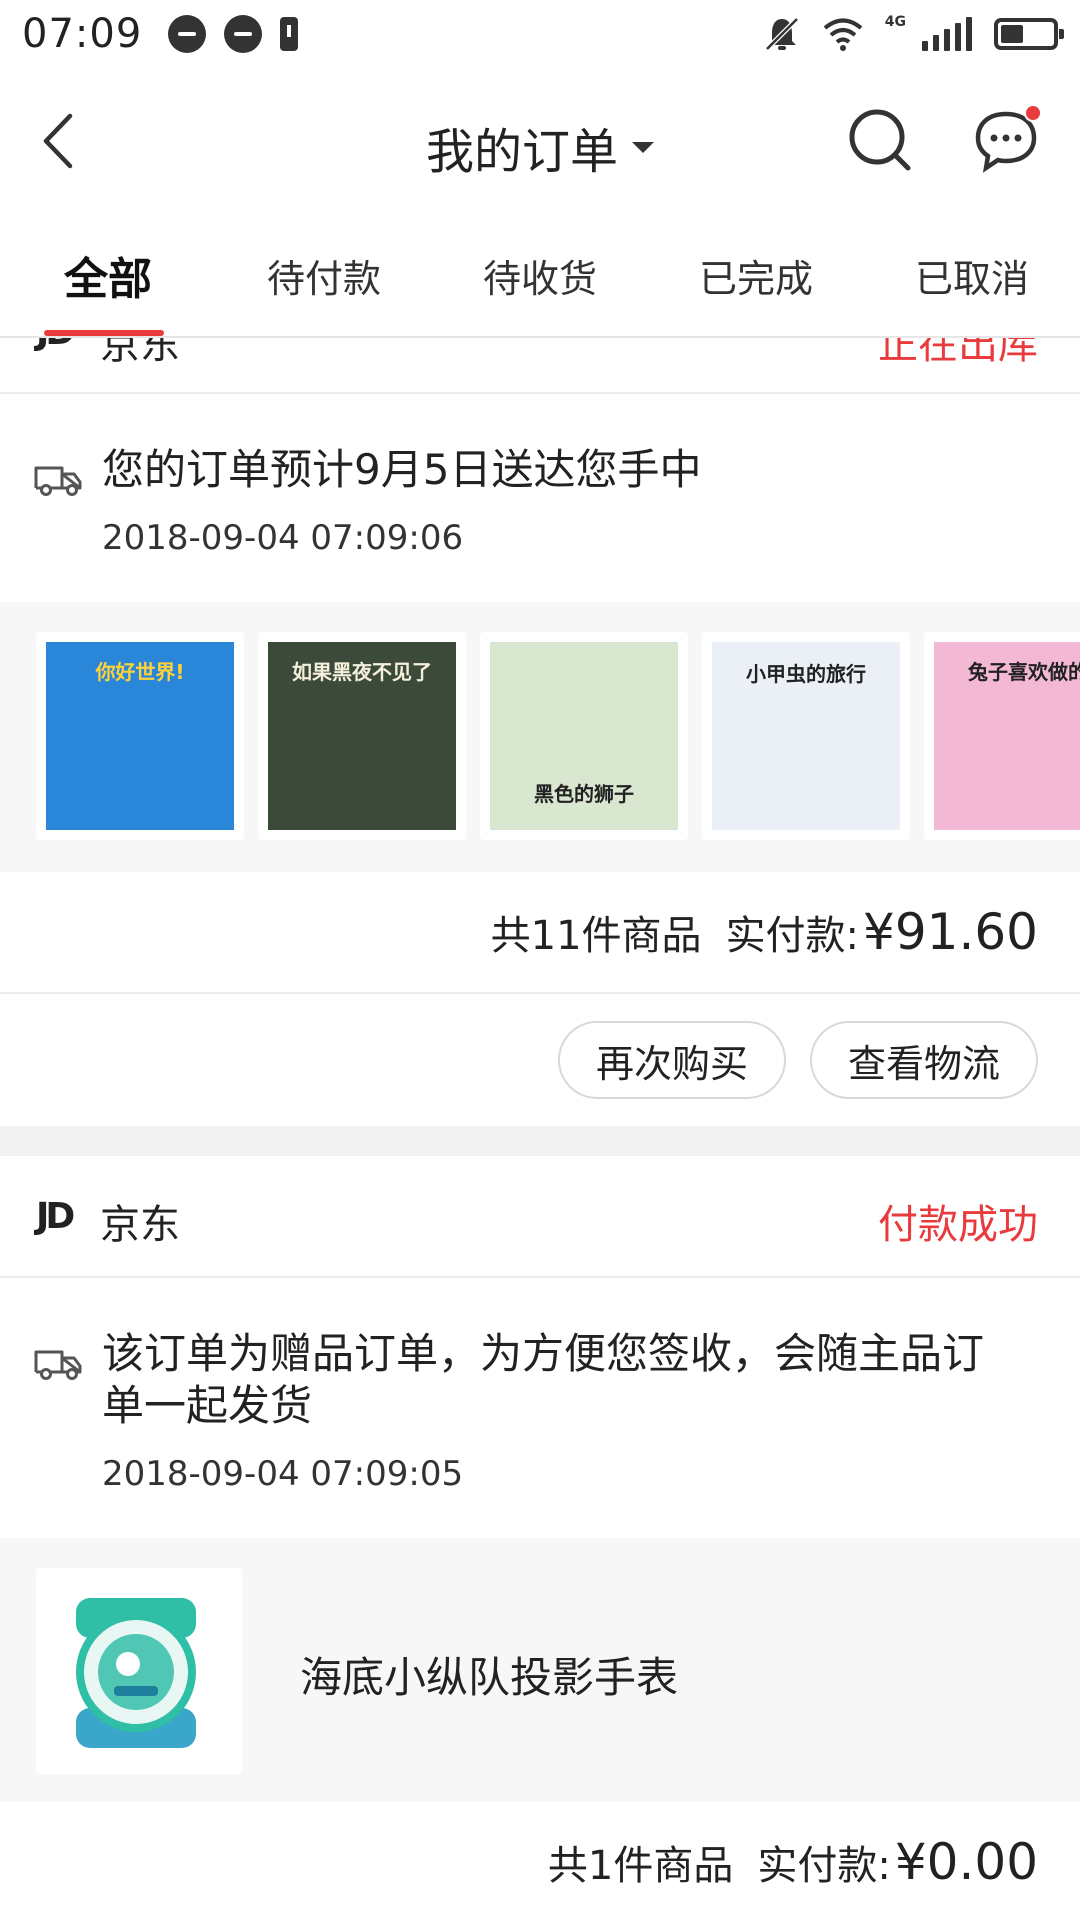  Describe the element at coordinates (923, 1060) in the screenshot. I see `view-logistics-button: 查看物流` at that location.